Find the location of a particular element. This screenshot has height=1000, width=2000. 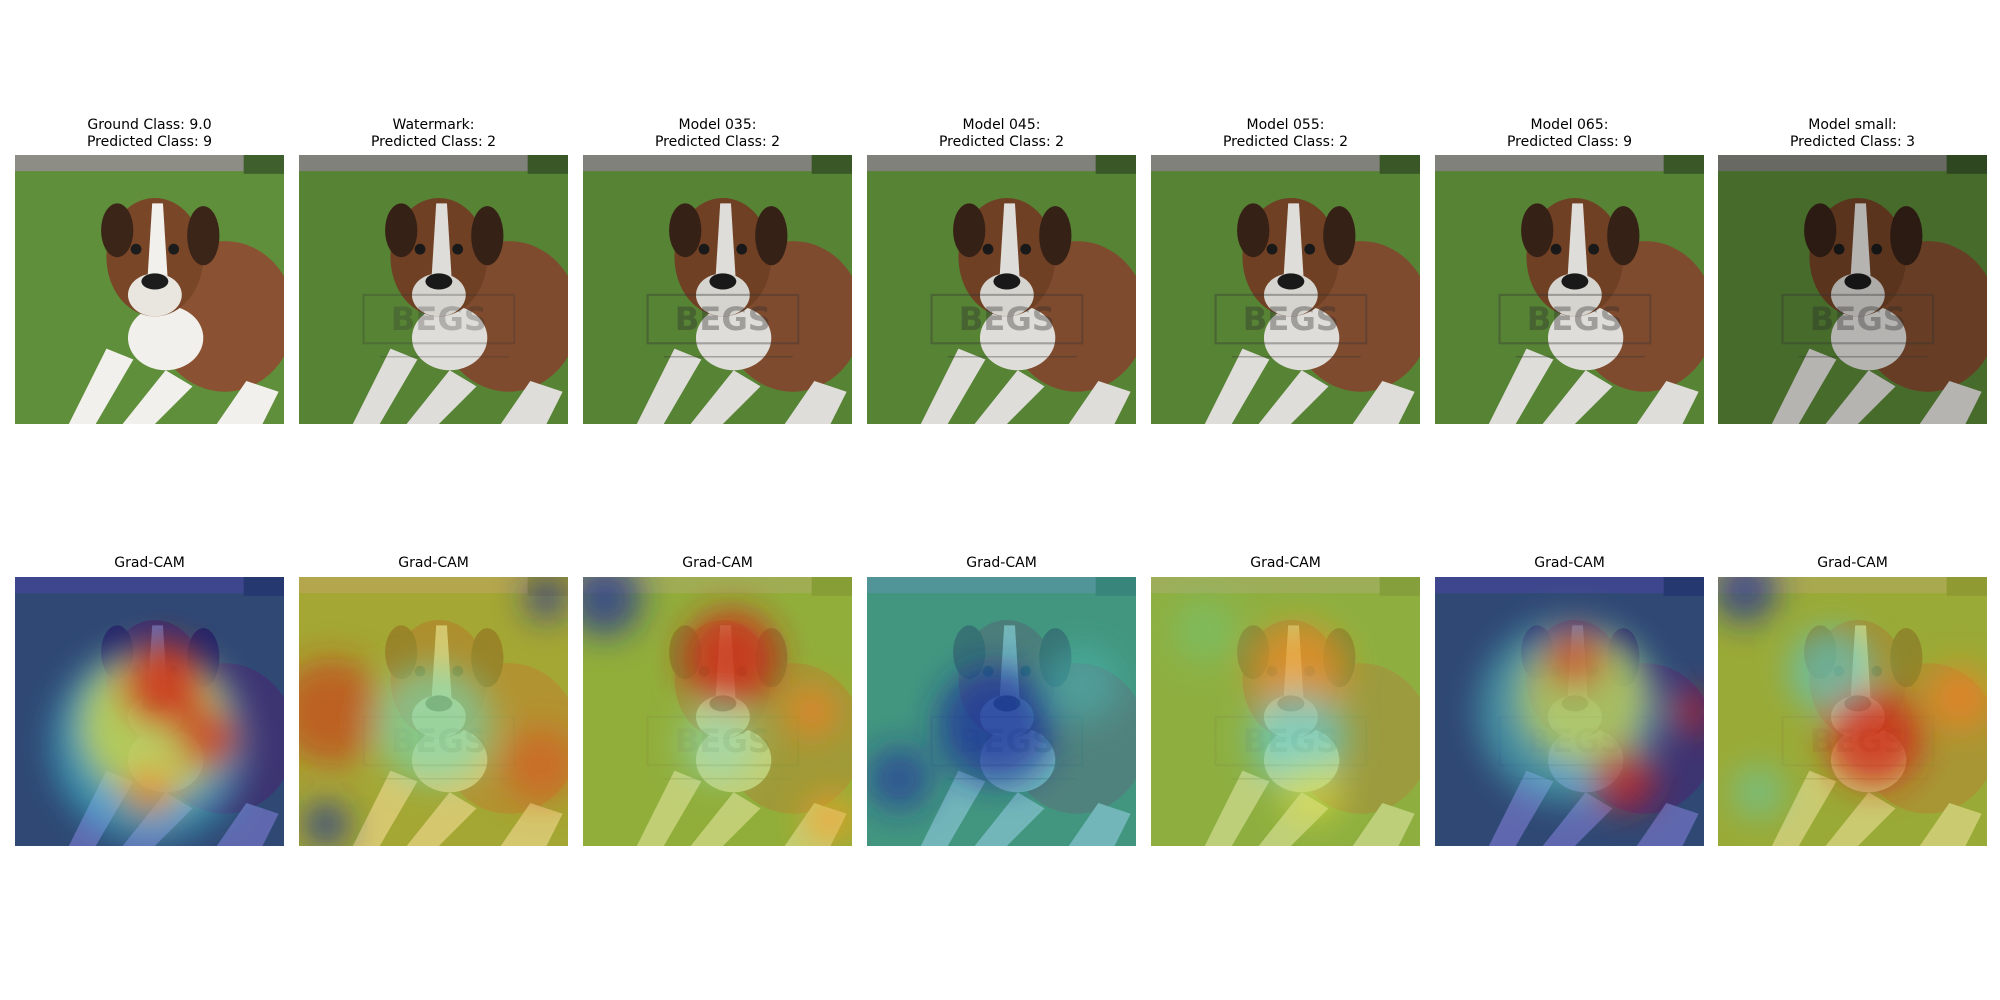

dog-photo-svg is located at coordinates (149, 289).